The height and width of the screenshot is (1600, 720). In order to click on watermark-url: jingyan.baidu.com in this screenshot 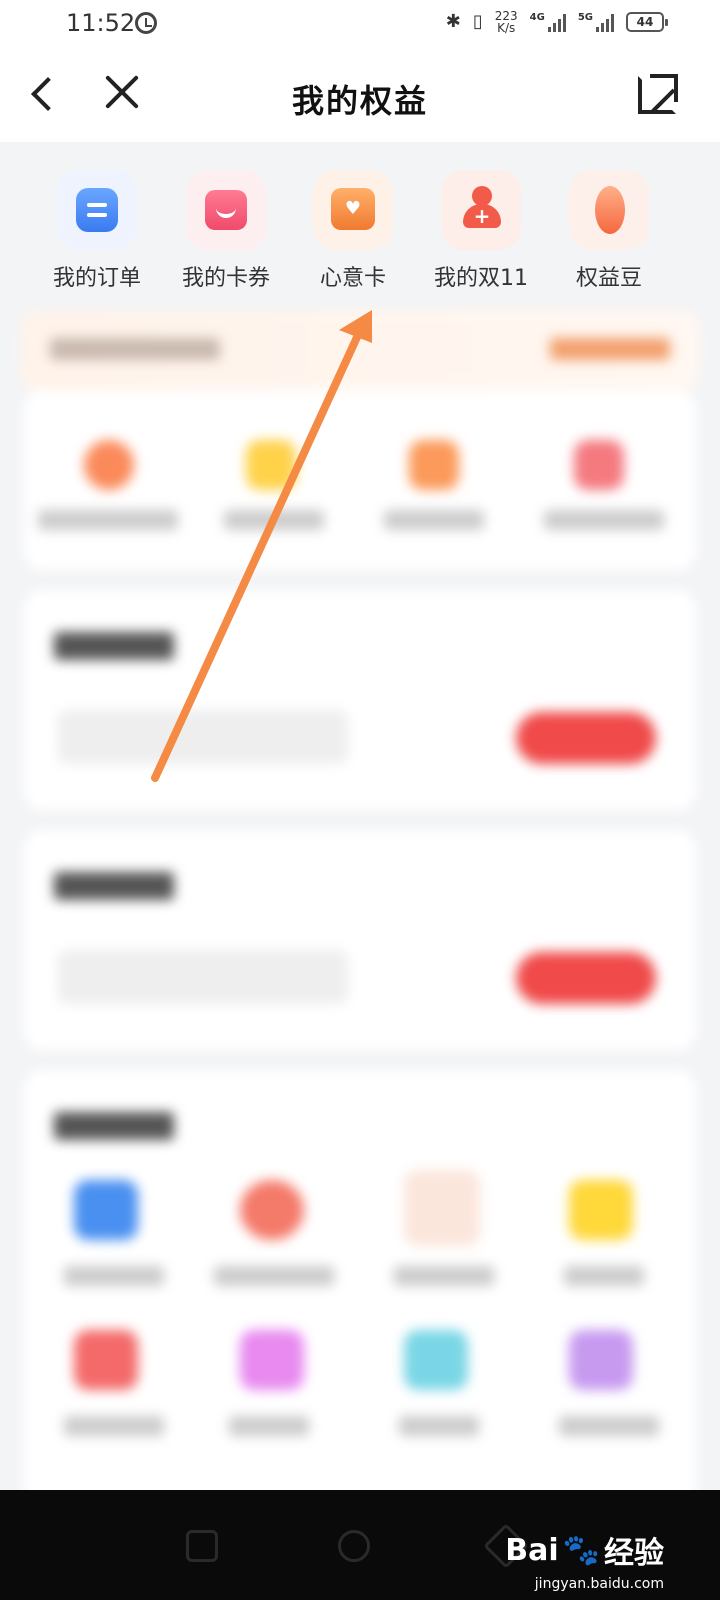, I will do `click(599, 1584)`.